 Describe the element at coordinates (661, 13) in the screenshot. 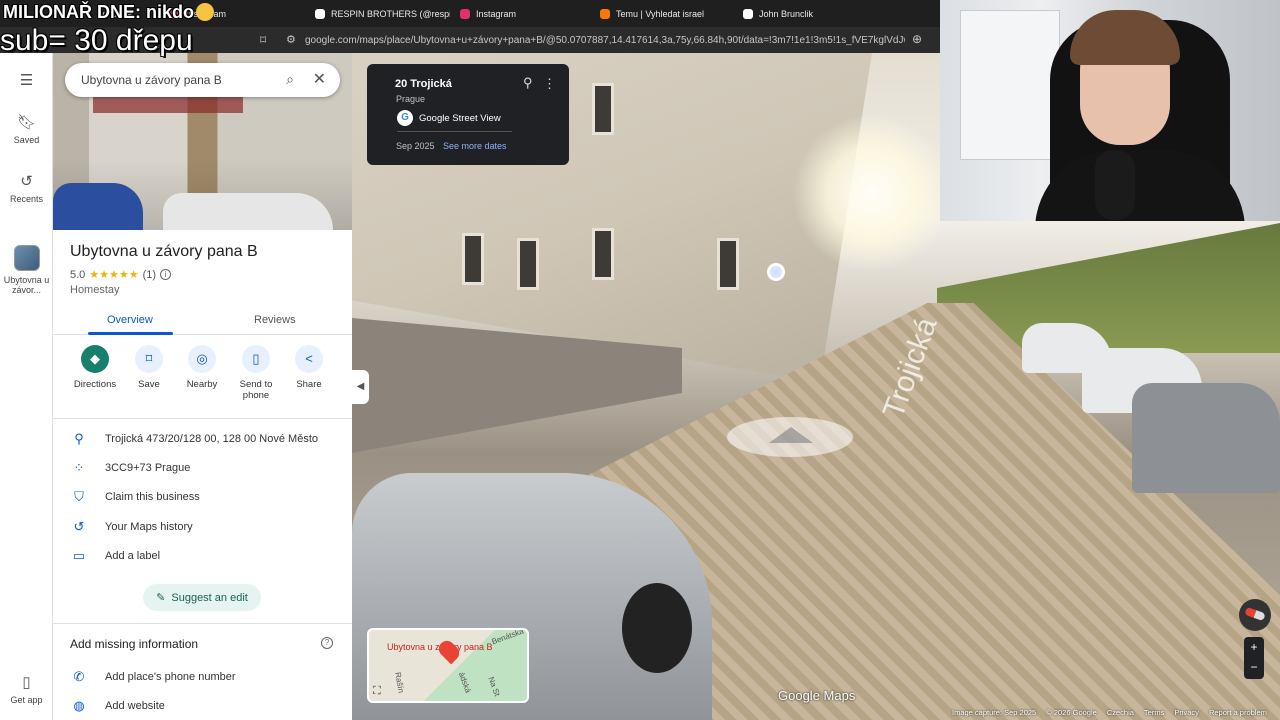

I see `browser-tab: Temu | Vyhledat israel` at that location.